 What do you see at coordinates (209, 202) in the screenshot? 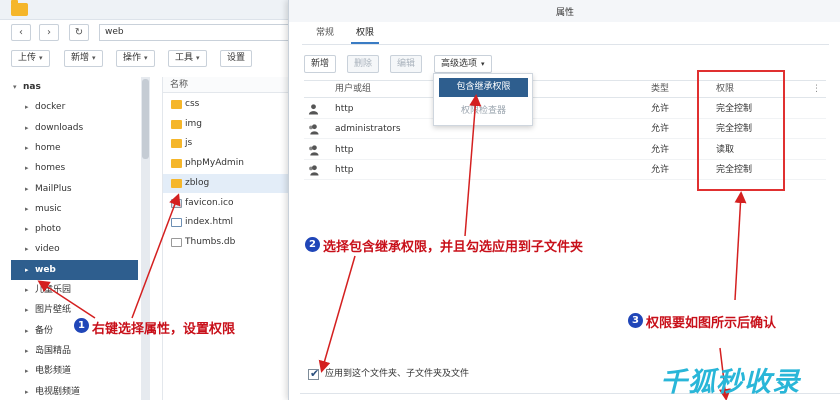
I see `file-name: favicon.ico` at bounding box center [209, 202].